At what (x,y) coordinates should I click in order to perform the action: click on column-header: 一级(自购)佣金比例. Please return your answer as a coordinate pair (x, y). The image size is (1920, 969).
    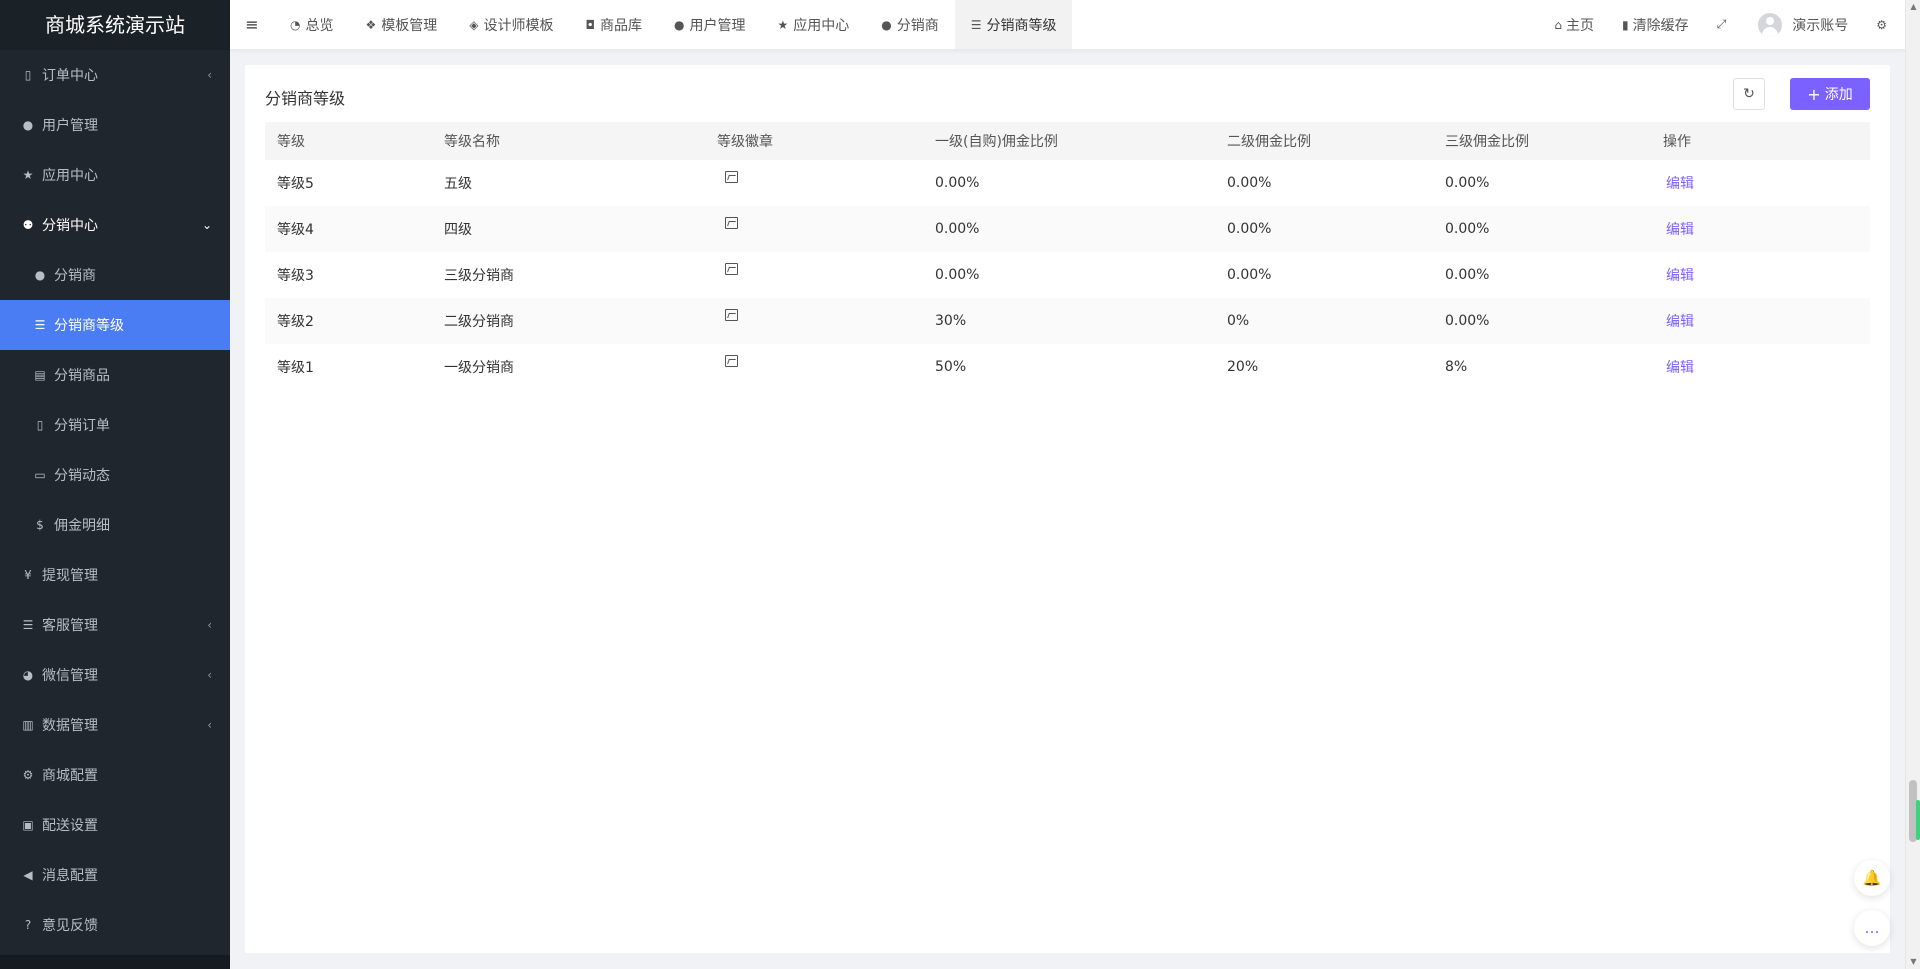
    Looking at the image, I should click on (996, 142).